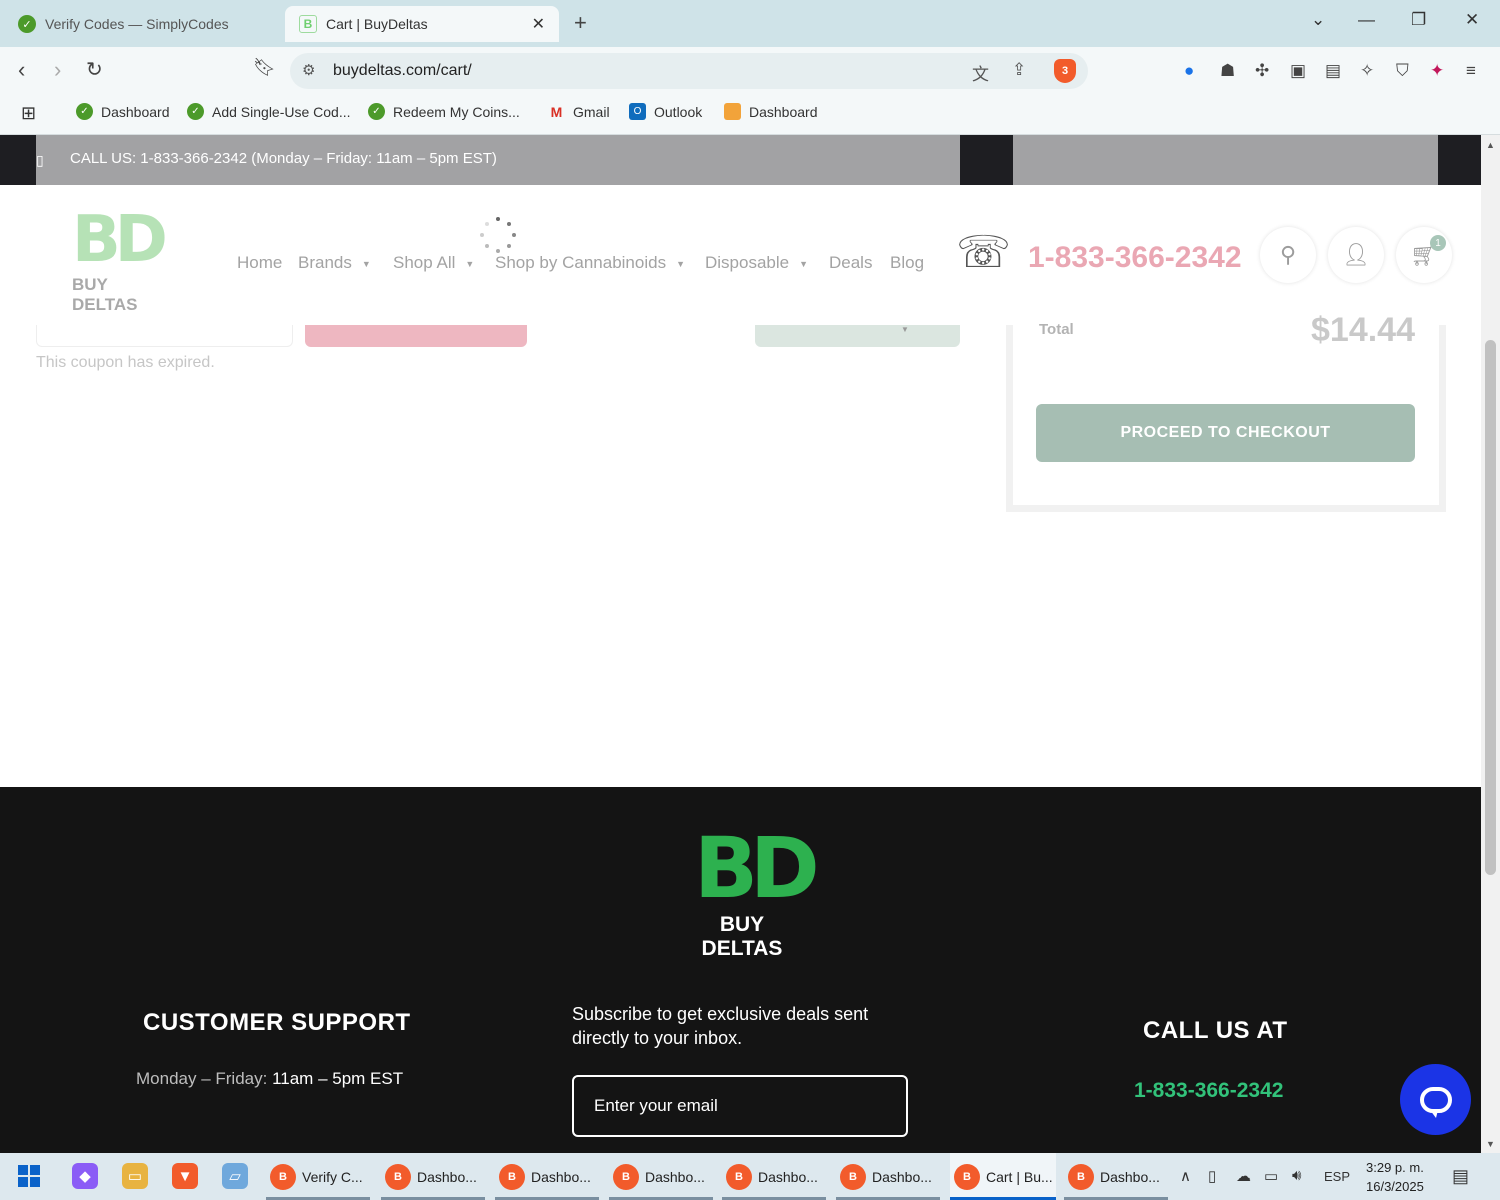 This screenshot has height=1200, width=1500. I want to click on sidebar-icon: ▣, so click(1298, 71).